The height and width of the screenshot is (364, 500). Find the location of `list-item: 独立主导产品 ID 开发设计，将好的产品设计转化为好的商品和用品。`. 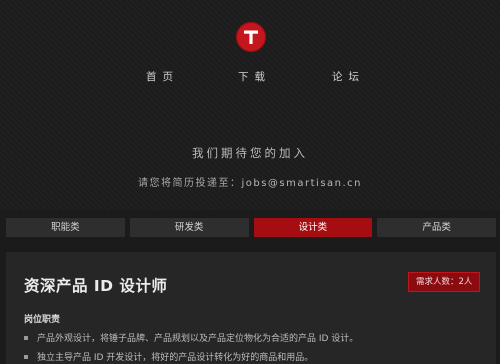

list-item: 独立主导产品 ID 开发设计，将好的产品设计转化为好的商品和用品。 is located at coordinates (168, 356).